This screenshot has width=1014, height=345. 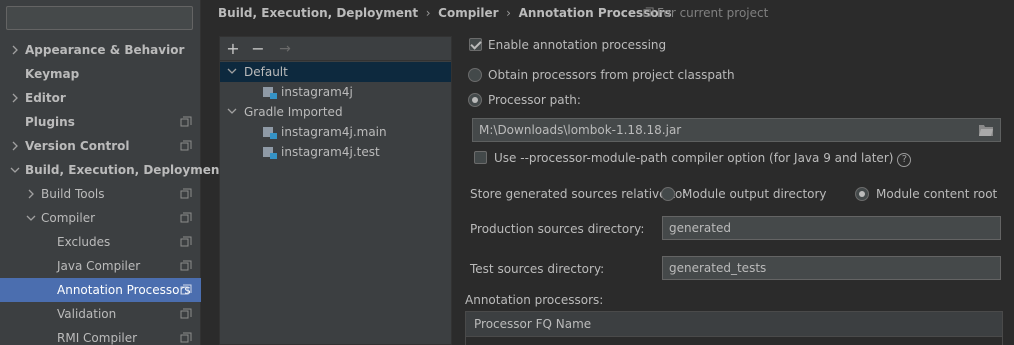 What do you see at coordinates (577, 45) in the screenshot?
I see `enable-annotation-processing-label: Enable annotation processing` at bounding box center [577, 45].